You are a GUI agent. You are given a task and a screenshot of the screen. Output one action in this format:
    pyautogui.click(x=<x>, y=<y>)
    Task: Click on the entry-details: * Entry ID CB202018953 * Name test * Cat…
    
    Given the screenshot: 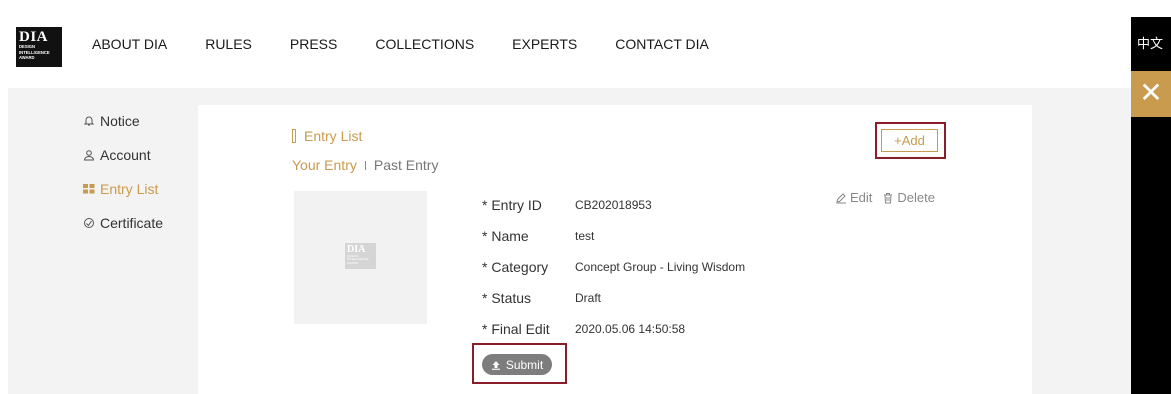 What is the action you would take?
    pyautogui.click(x=613, y=266)
    